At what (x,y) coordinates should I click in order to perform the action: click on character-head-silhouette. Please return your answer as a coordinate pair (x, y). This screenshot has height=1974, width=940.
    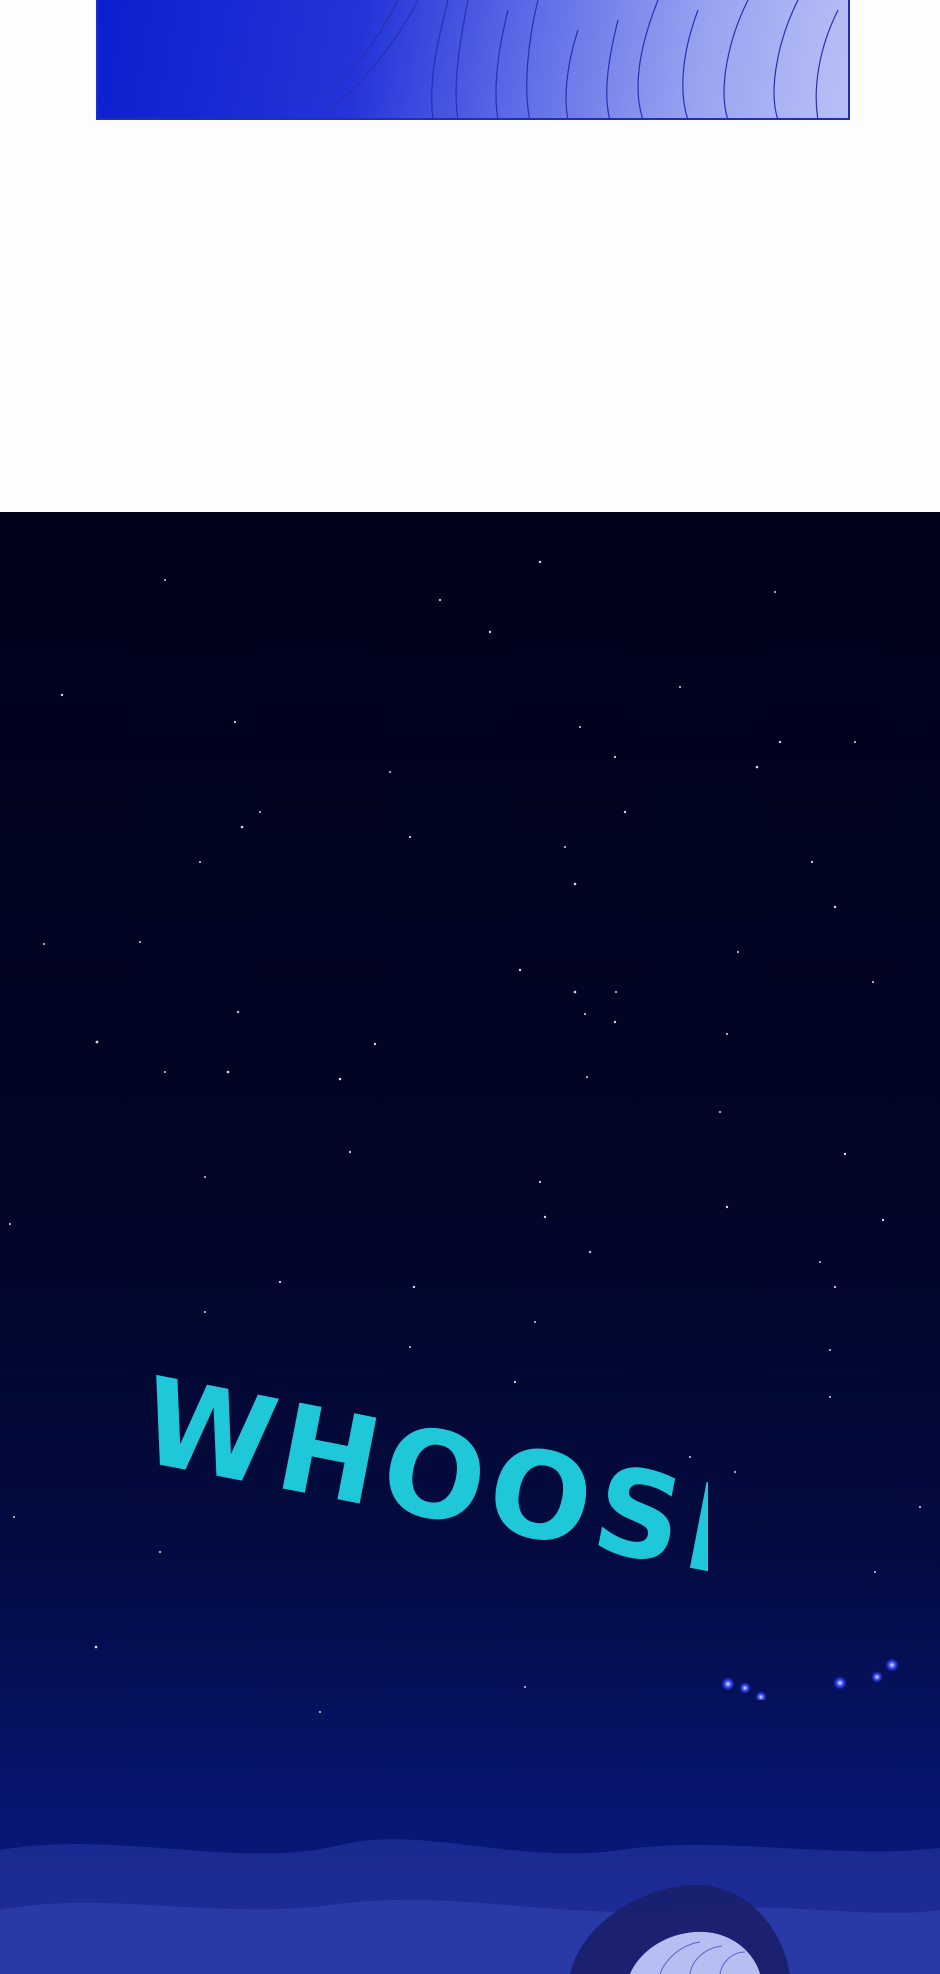
    Looking at the image, I should click on (680, 1929).